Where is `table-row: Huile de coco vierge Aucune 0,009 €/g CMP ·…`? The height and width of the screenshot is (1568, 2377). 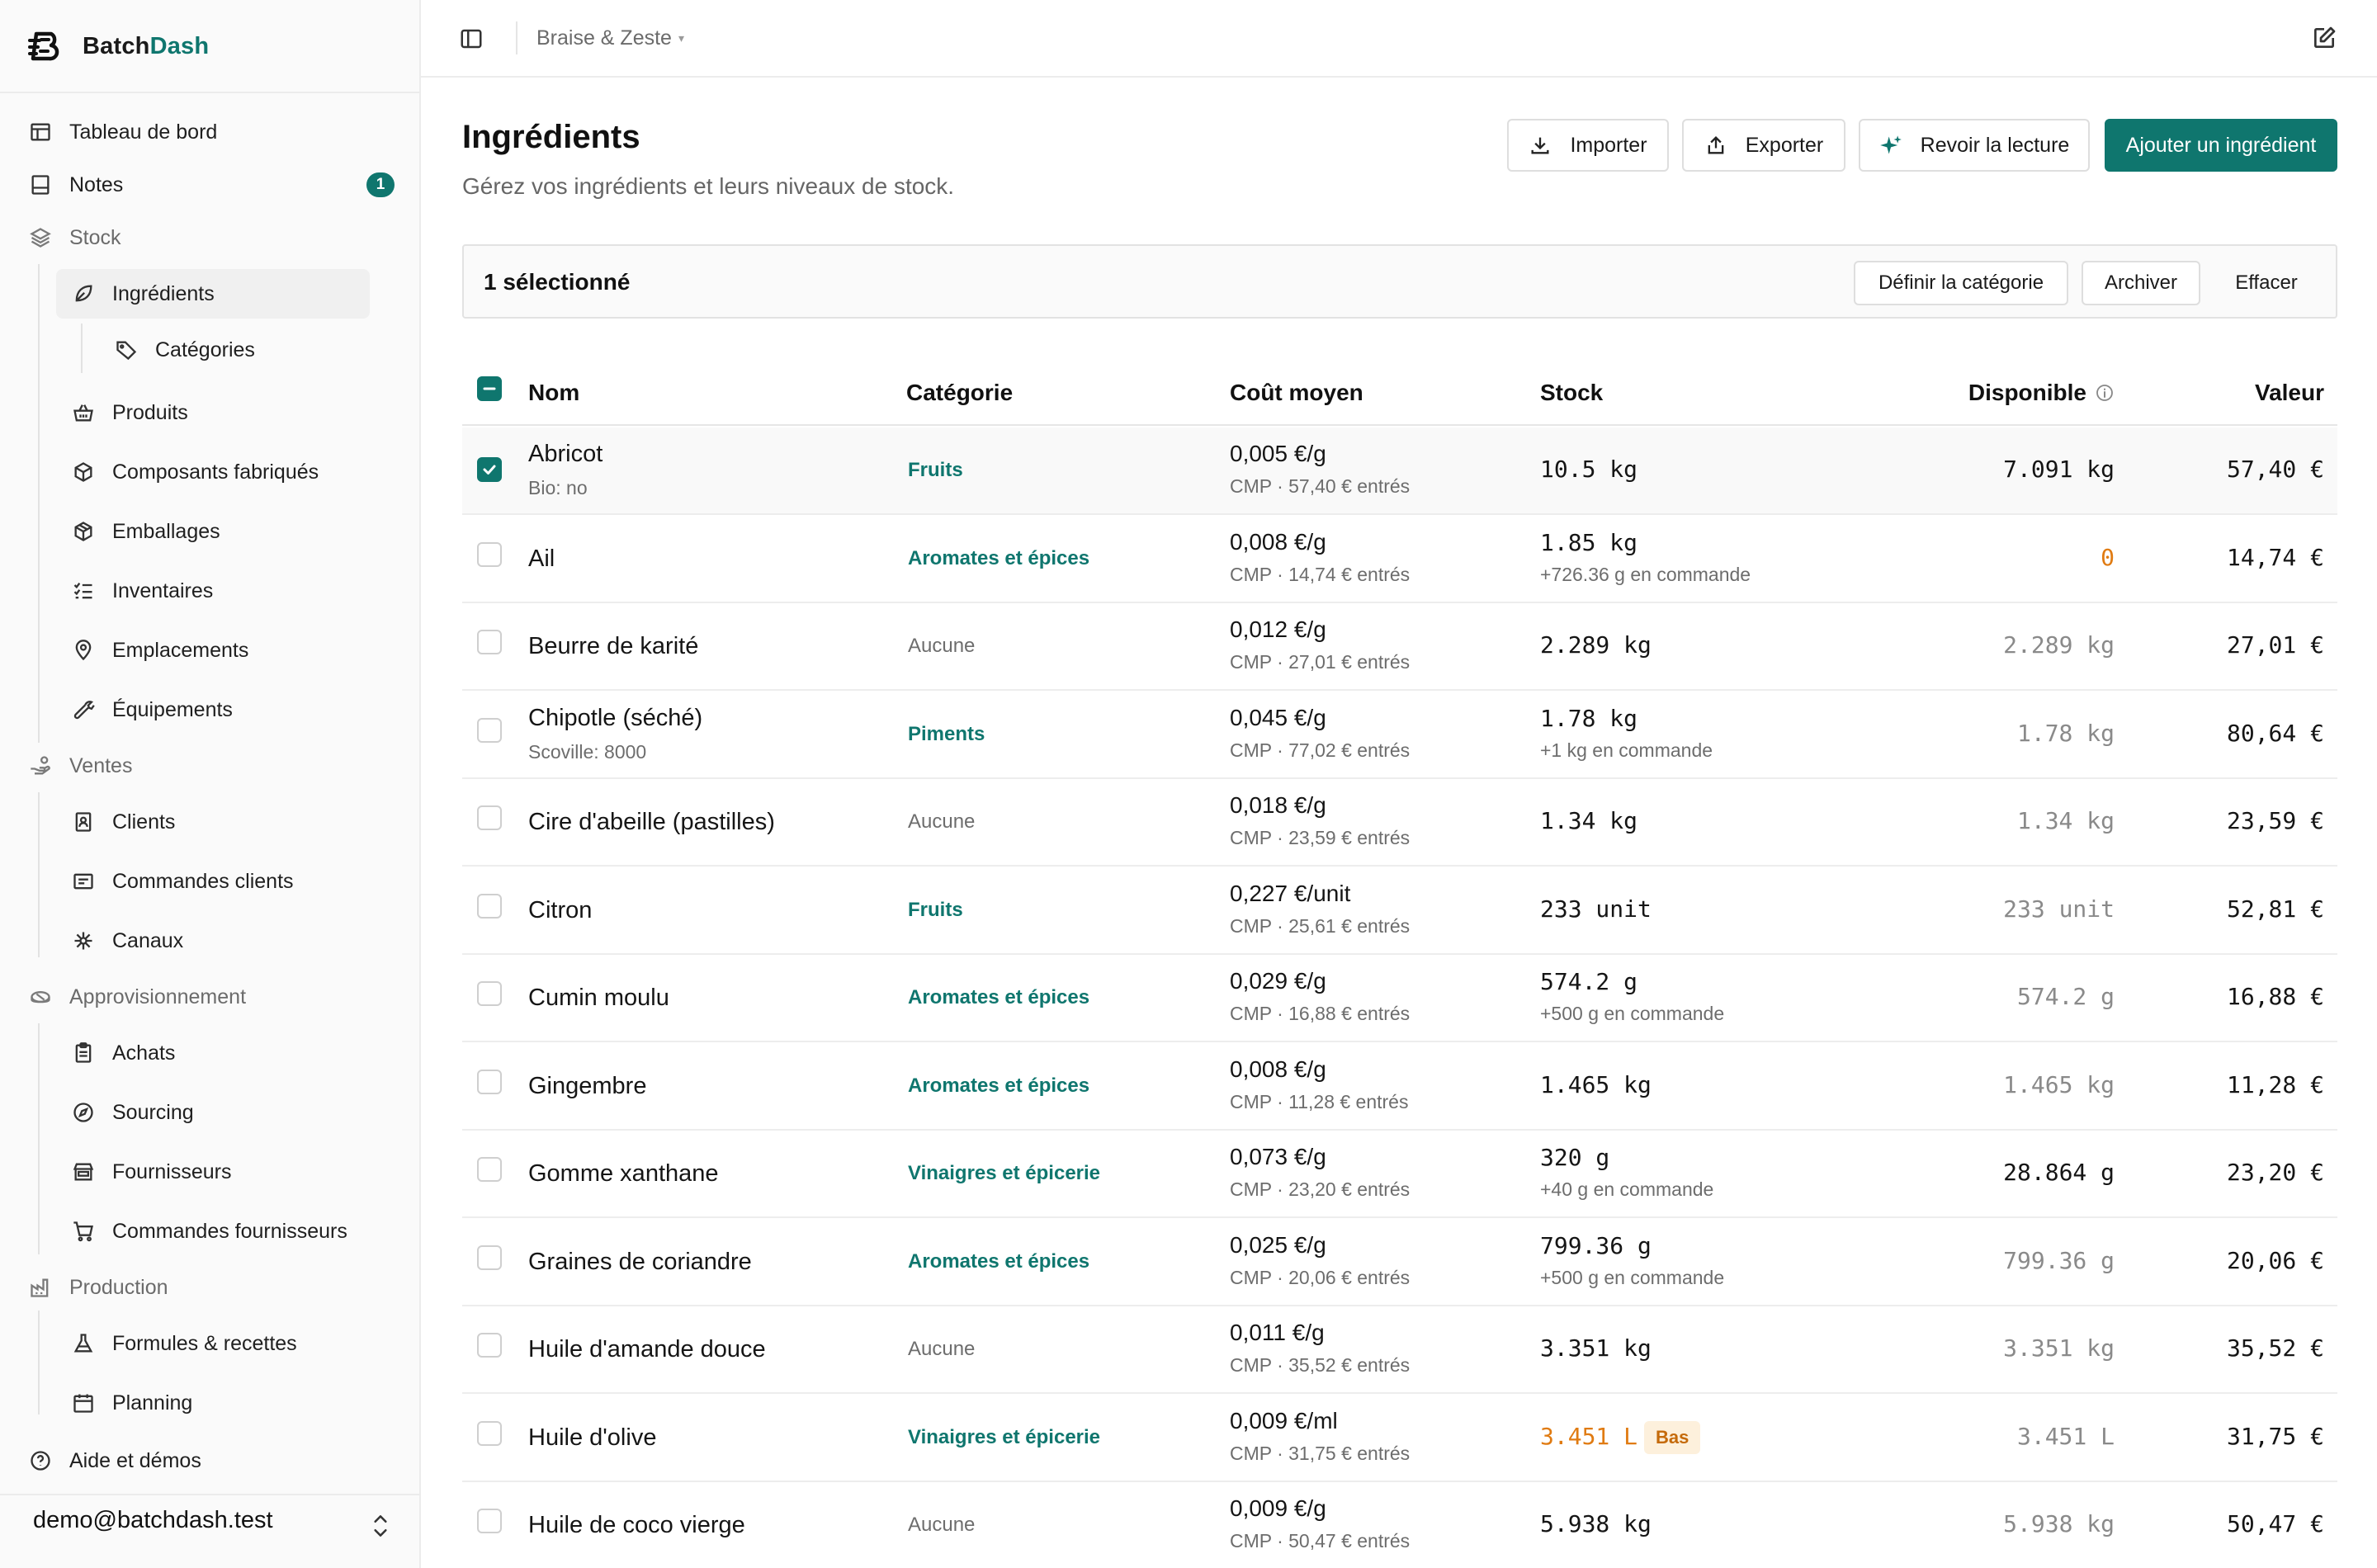 table-row: Huile de coco vierge Aucune 0,009 €/g CMP ·… is located at coordinates (1399, 1525).